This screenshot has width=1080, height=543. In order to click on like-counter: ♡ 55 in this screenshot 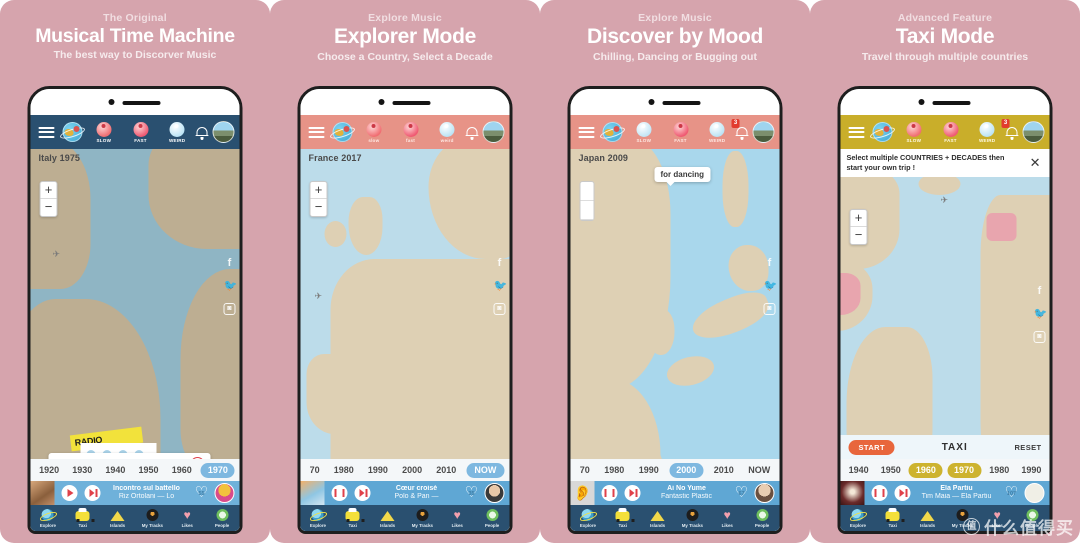, I will do `click(202, 493)`.